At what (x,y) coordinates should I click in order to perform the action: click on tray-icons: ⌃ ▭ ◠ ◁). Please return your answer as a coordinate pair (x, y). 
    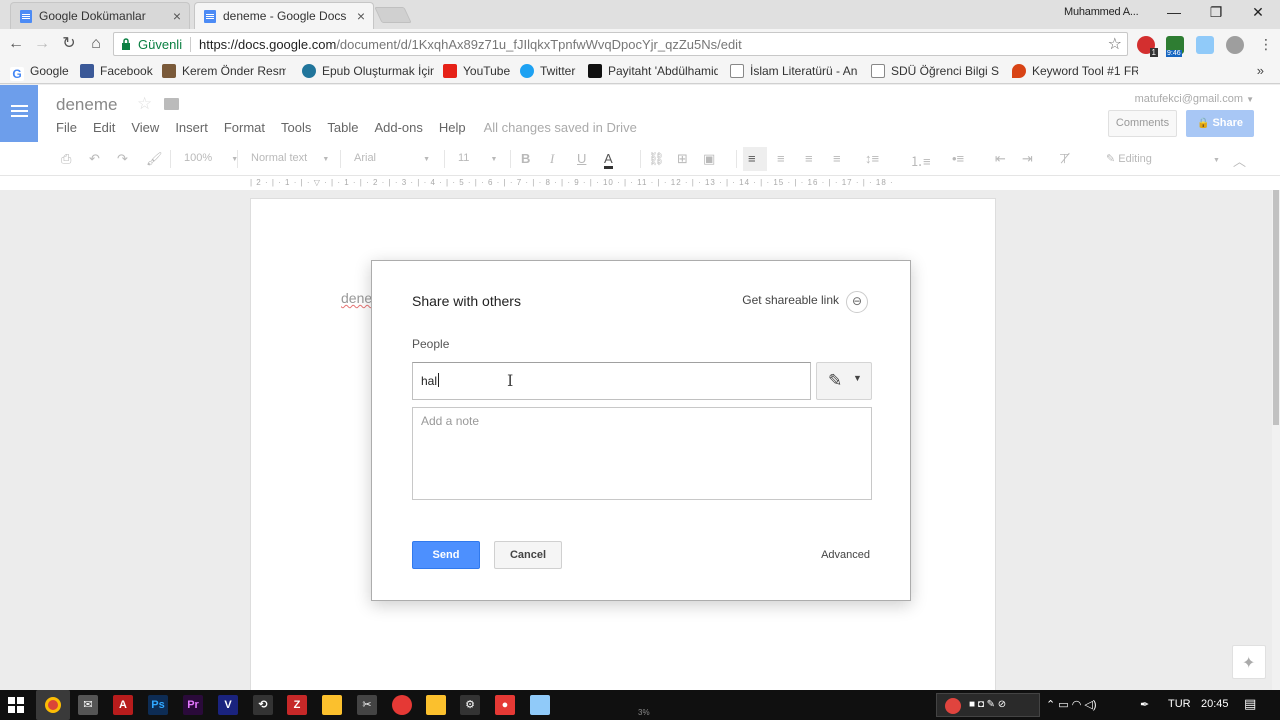
    Looking at the image, I should click on (1071, 704).